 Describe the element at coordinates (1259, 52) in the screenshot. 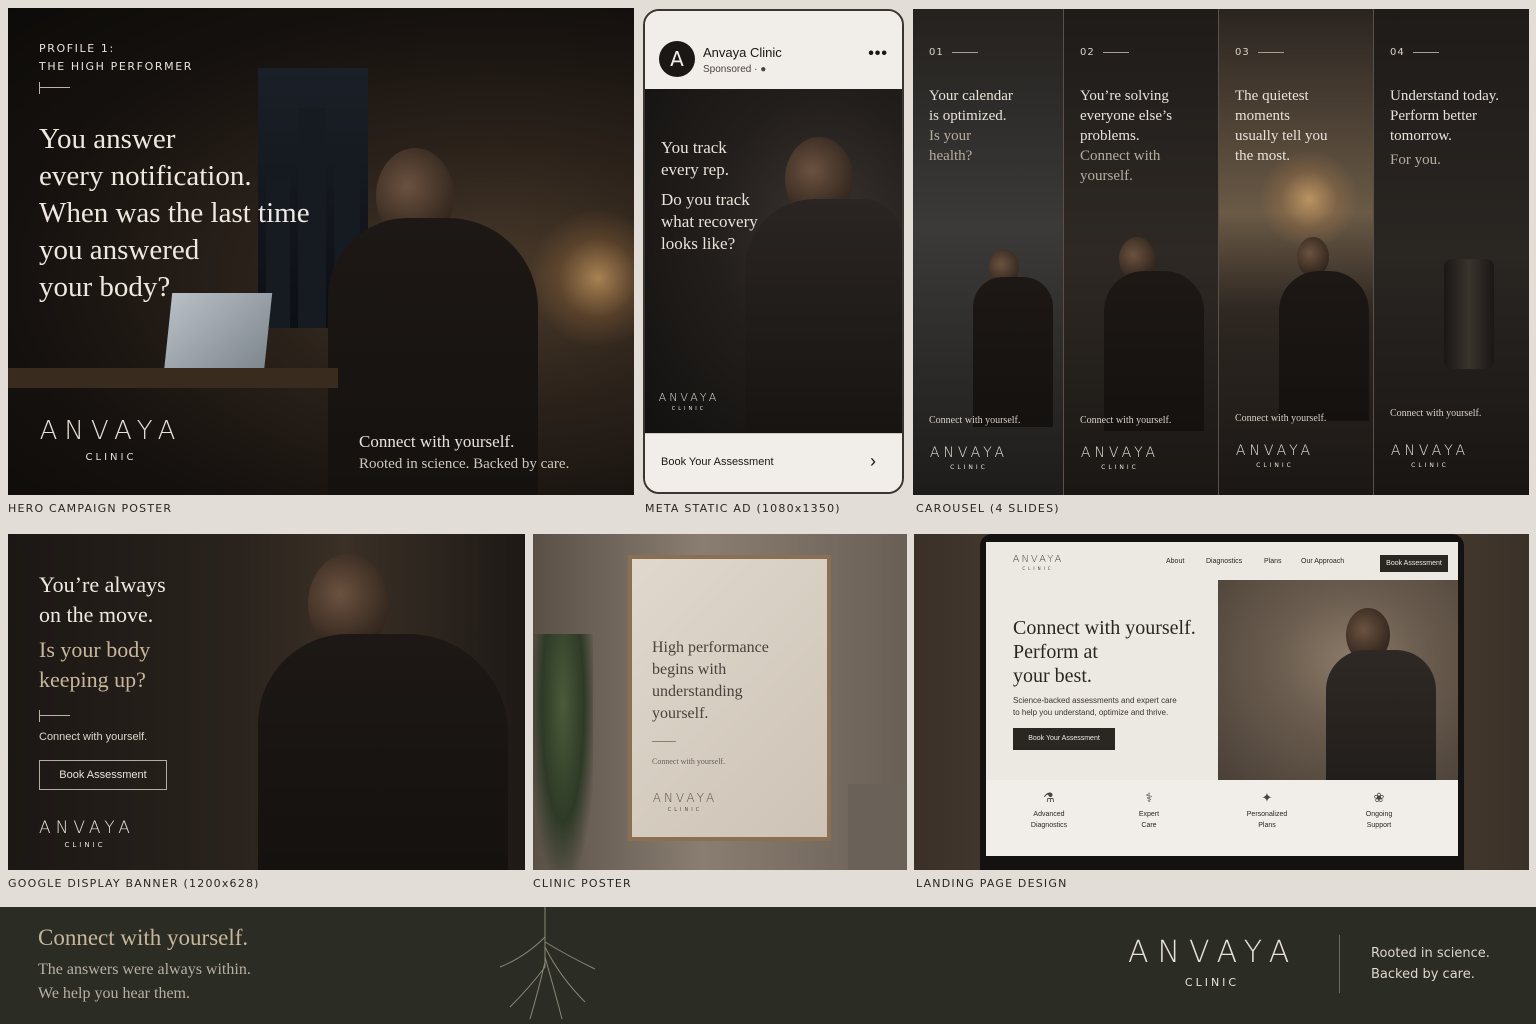

I see `slide-number: 03` at that location.